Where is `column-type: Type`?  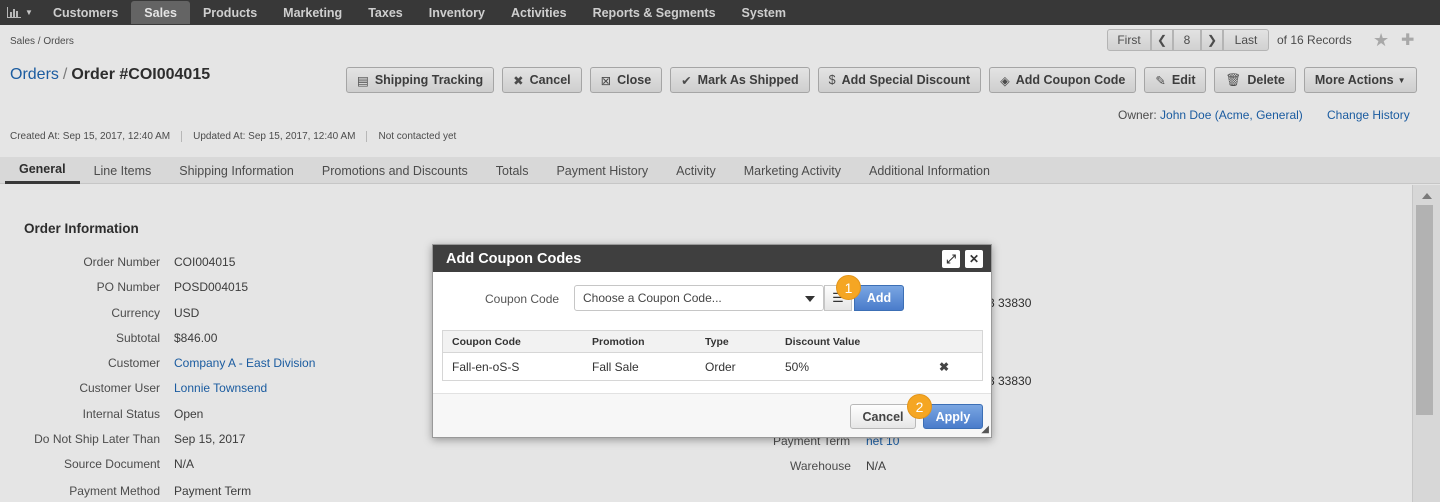 column-type: Type is located at coordinates (717, 341).